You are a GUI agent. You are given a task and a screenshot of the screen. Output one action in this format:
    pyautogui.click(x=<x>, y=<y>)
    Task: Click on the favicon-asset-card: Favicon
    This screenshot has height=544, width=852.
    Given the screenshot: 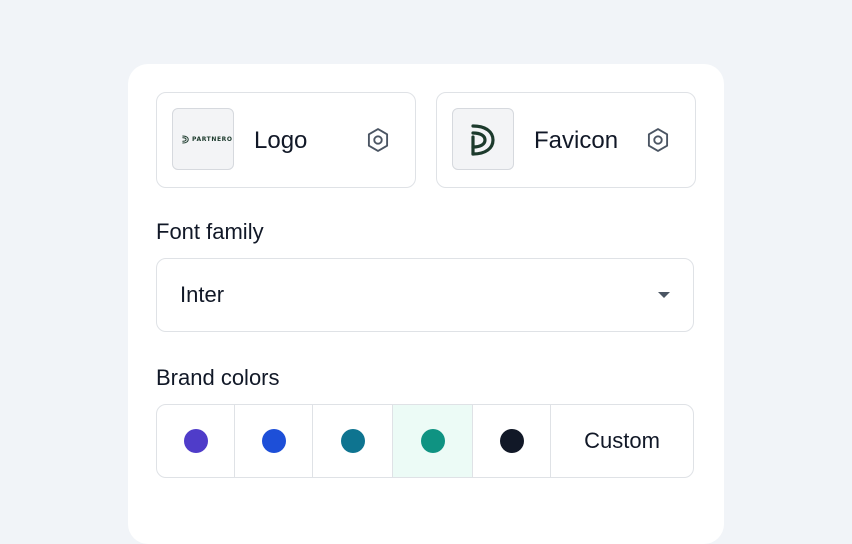 What is the action you would take?
    pyautogui.click(x=566, y=140)
    